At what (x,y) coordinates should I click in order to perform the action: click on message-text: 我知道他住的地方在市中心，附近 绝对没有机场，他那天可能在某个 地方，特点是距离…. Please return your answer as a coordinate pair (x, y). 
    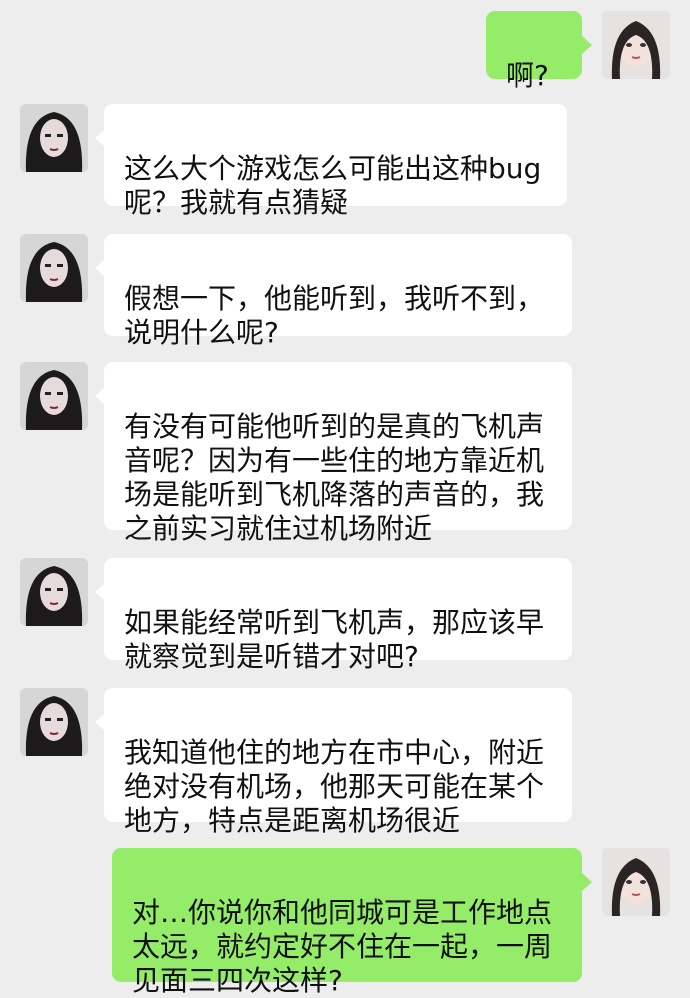
    Looking at the image, I should click on (334, 786).